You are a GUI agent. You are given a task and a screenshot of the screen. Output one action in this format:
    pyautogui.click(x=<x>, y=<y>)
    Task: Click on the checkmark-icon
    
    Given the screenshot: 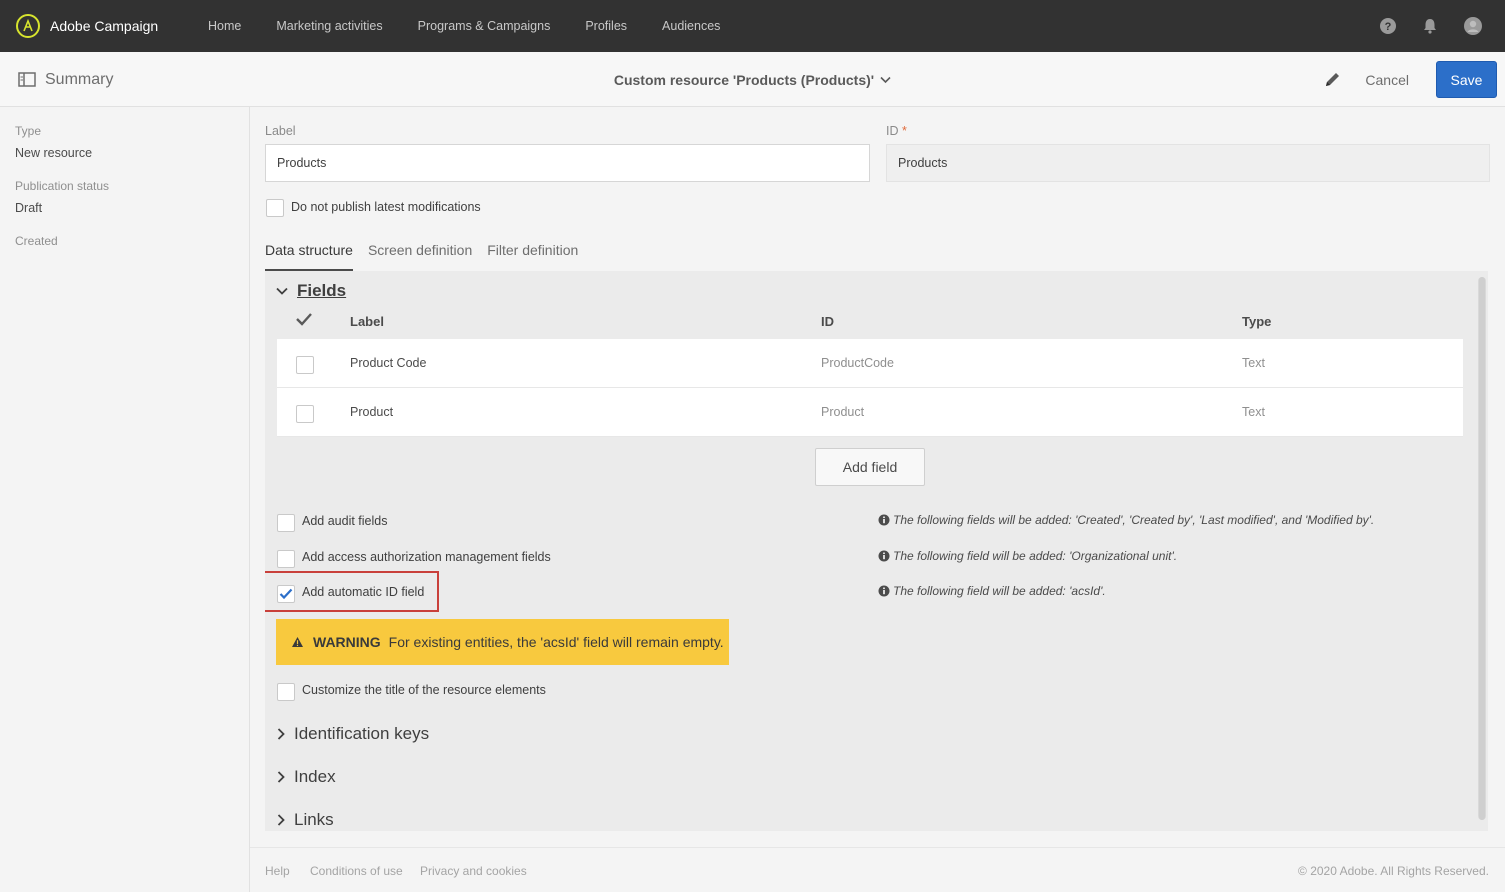 What is the action you would take?
    pyautogui.click(x=286, y=594)
    